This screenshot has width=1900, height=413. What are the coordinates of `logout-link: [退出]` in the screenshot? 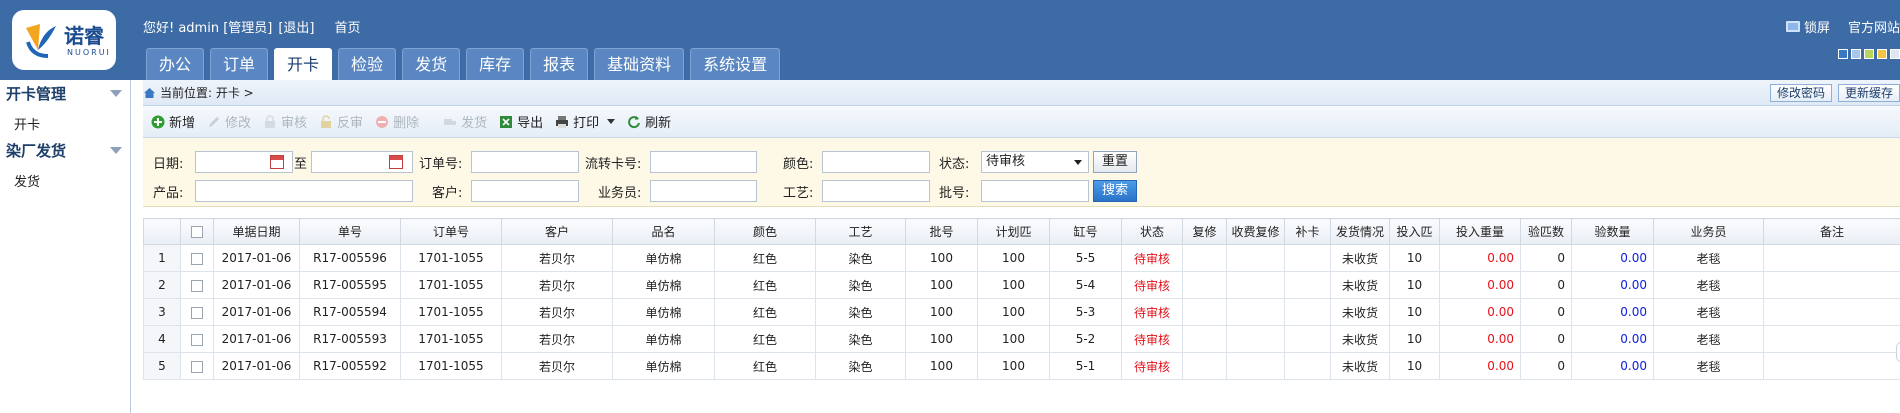 It's located at (296, 26).